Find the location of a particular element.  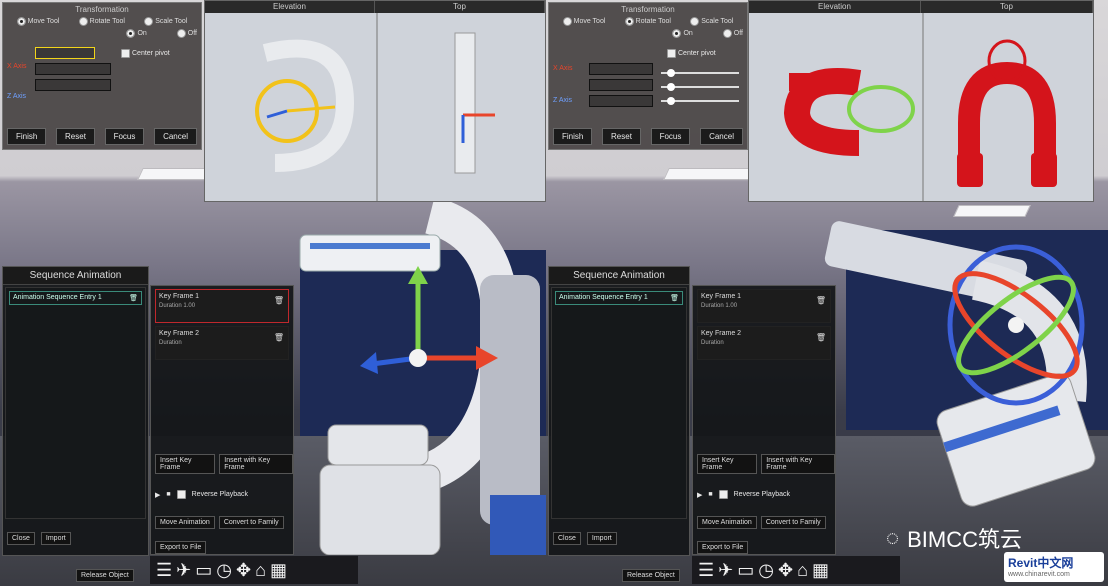

snap-off-label: Off is located at coordinates (192, 33).